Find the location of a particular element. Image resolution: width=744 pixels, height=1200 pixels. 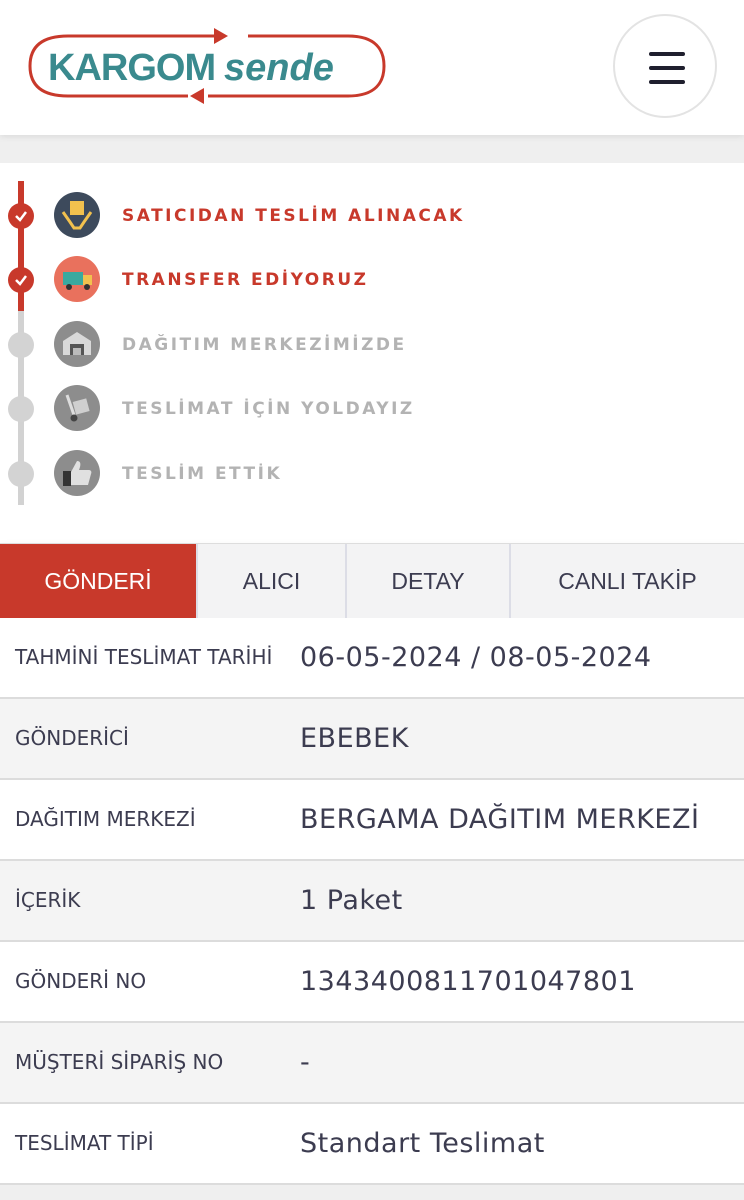

detail-row-sender: GÖNDERİCİ EBEBEK is located at coordinates (372, 739).